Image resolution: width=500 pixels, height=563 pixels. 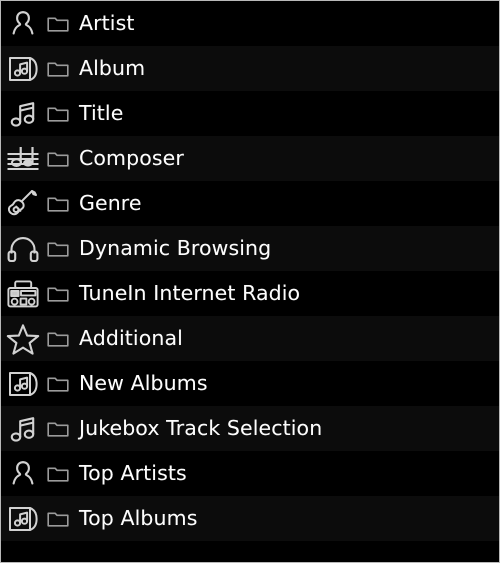 I want to click on star-icon, so click(x=23, y=339).